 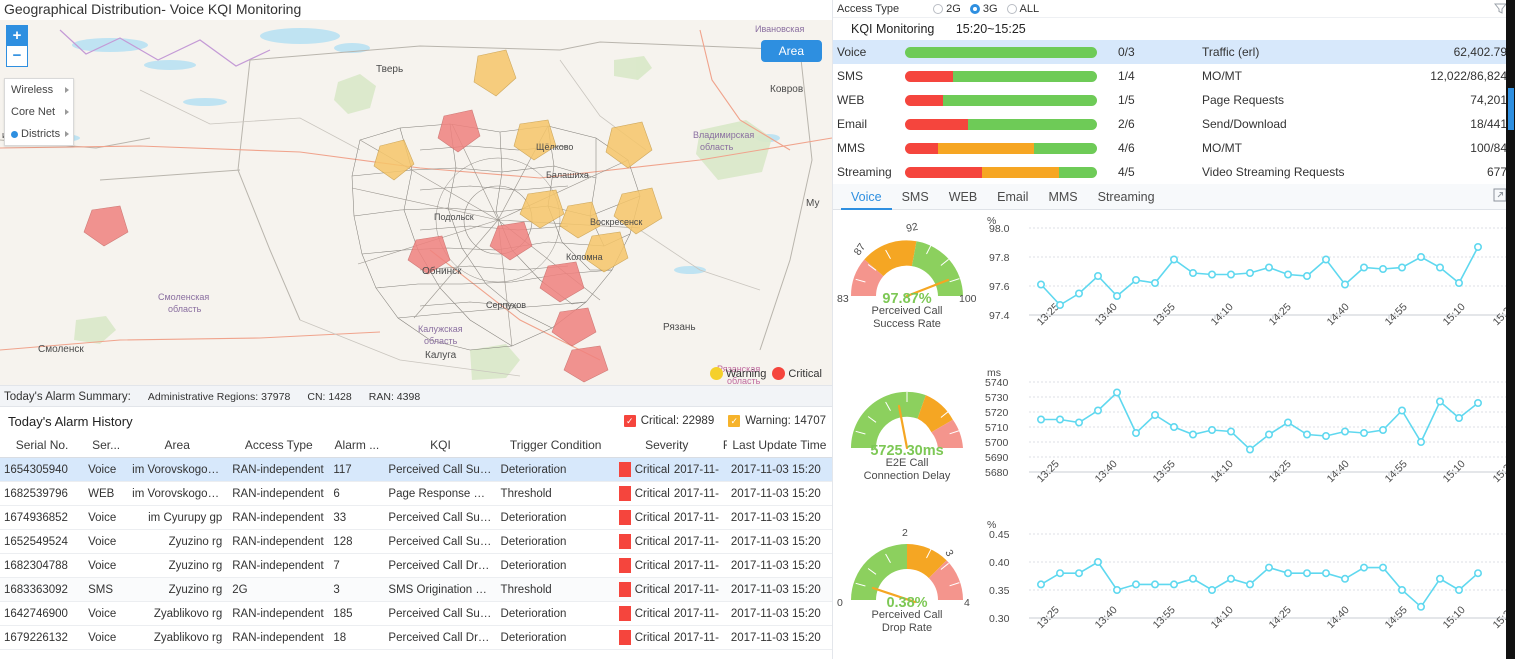 I want to click on gauge-caption: Perceived Call Success Rate, so click(x=907, y=318).